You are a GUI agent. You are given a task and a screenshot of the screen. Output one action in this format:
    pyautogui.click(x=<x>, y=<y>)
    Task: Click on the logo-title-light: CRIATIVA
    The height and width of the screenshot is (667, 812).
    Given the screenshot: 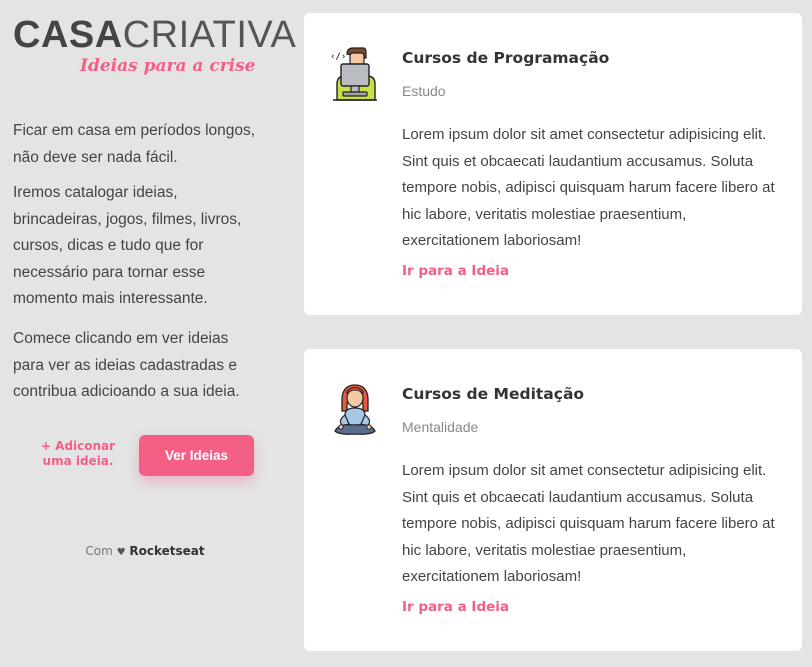 What is the action you would take?
    pyautogui.click(x=209, y=35)
    